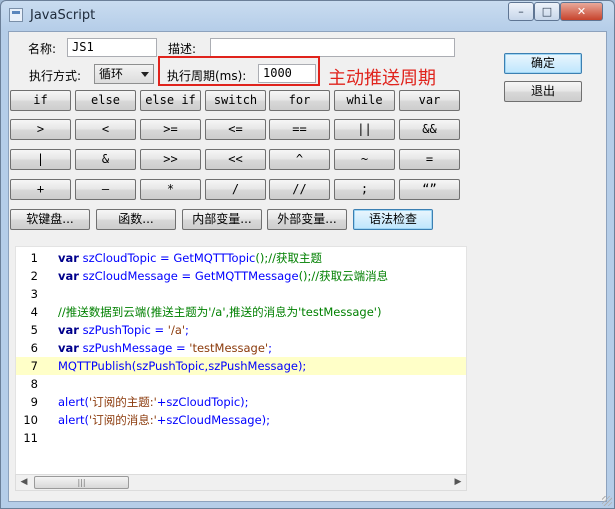 Image resolution: width=615 pixels, height=509 pixels. What do you see at coordinates (241, 438) in the screenshot?
I see `code-line: 11` at bounding box center [241, 438].